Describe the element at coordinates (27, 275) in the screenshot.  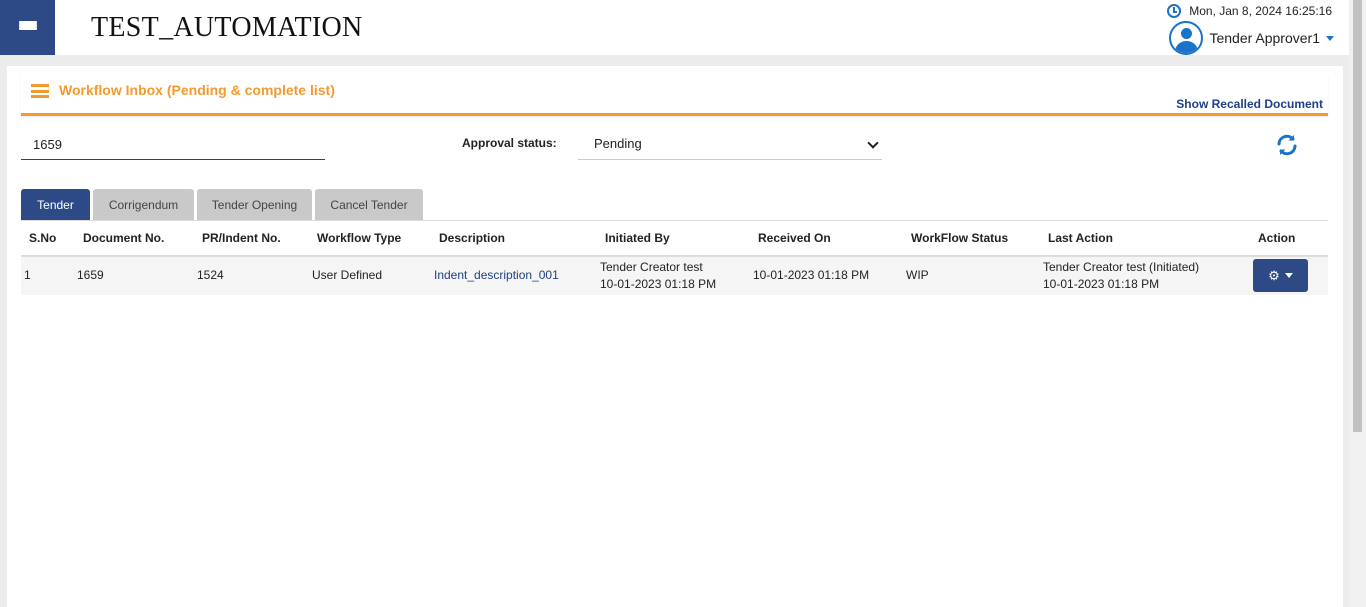
I see `cell-sno: 1` at that location.